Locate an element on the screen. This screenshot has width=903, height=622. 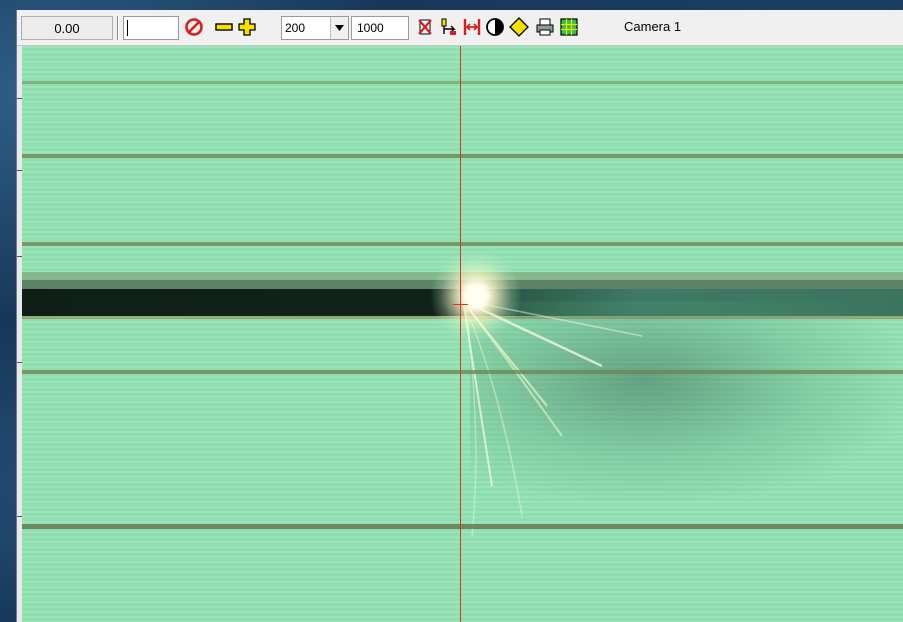
camera-label: Camera 1 is located at coordinates (653, 26).